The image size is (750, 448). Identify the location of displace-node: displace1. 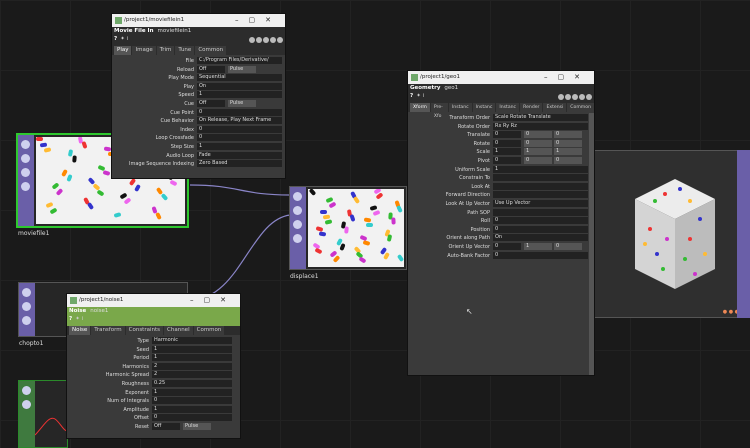
(348, 233).